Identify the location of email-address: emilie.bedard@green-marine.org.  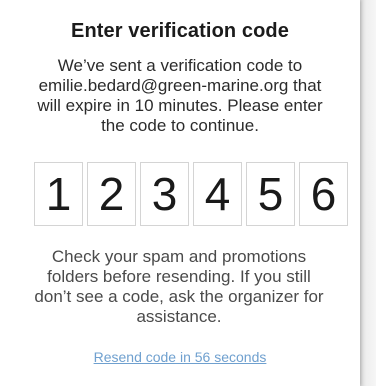
(163, 85).